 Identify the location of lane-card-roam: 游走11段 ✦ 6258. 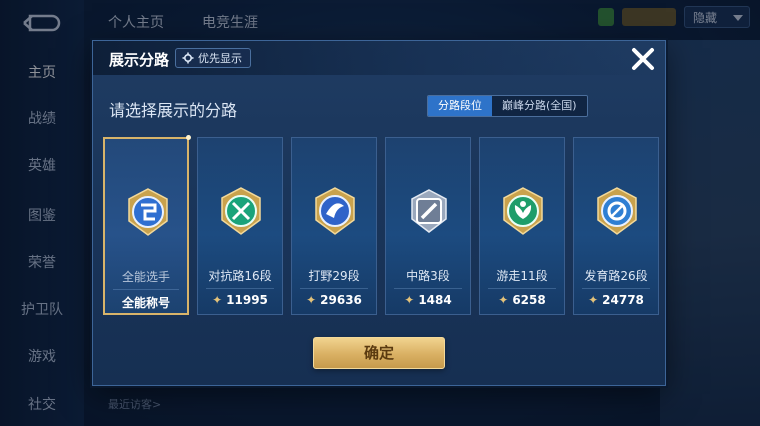
(522, 226).